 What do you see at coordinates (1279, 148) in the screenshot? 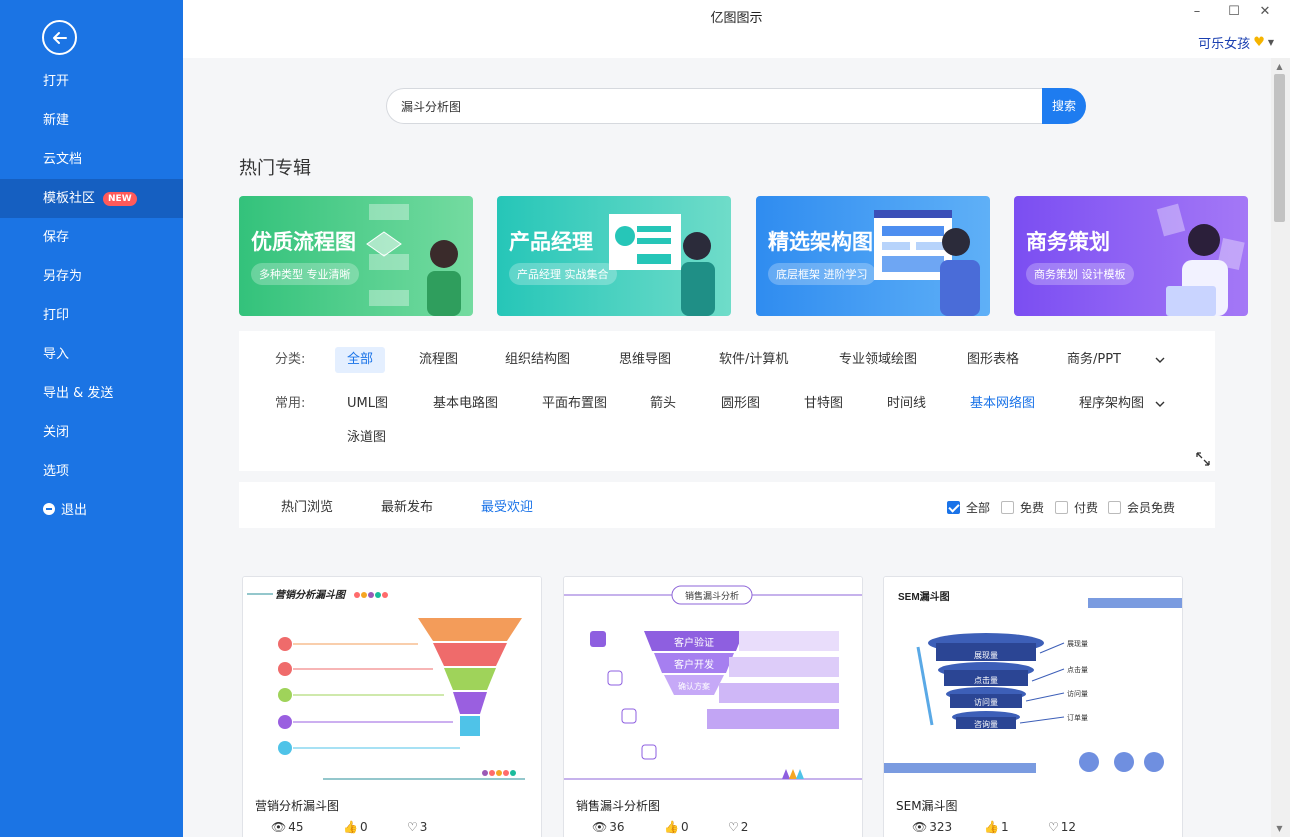
I see `scrollbar-thumb` at bounding box center [1279, 148].